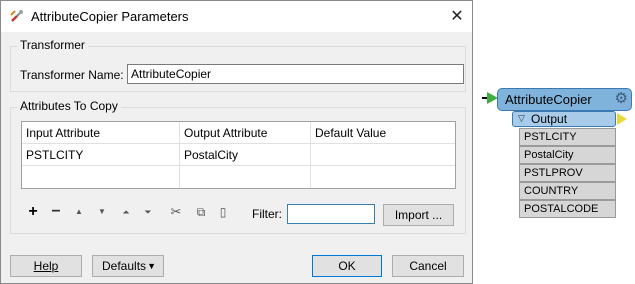  I want to click on title-bar: AttributeCopier Parameters ✕, so click(236, 16).